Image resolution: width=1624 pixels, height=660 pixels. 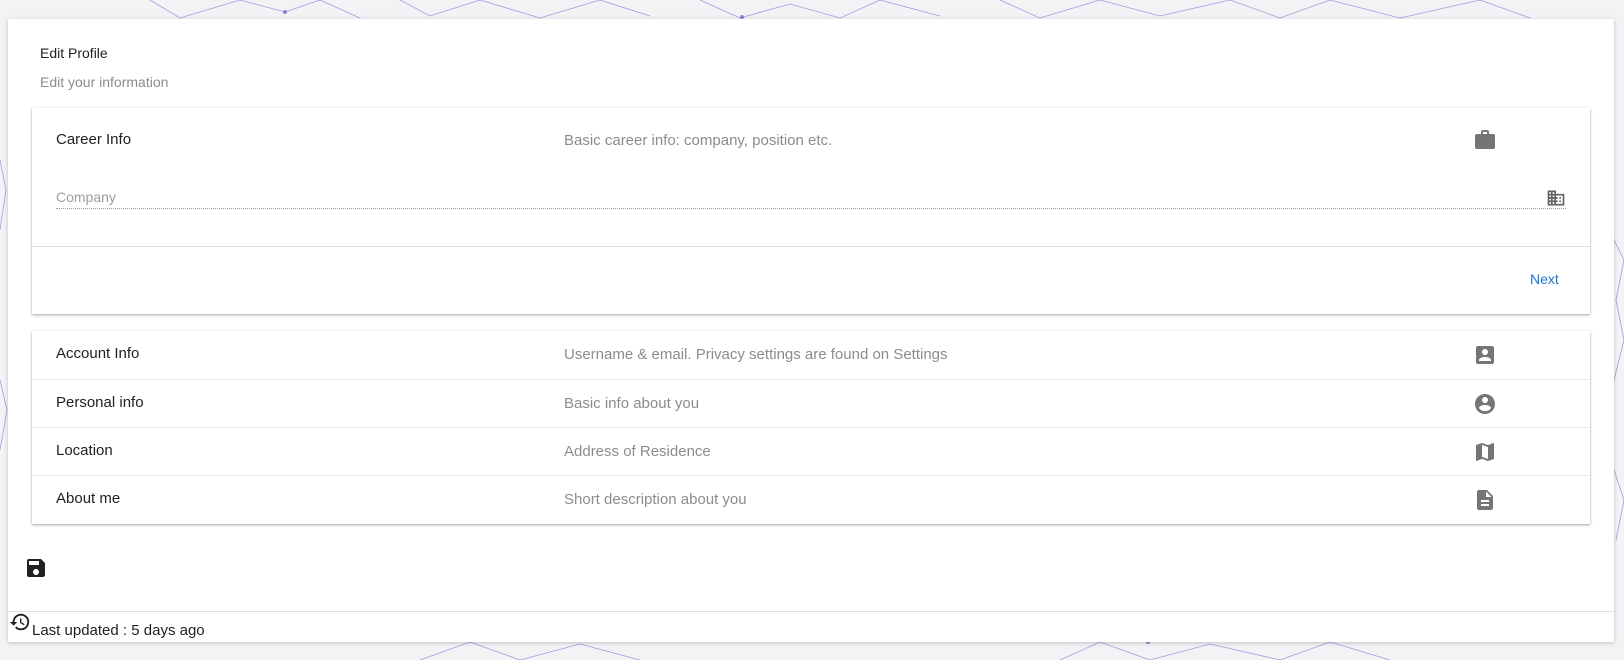 What do you see at coordinates (811, 403) in the screenshot?
I see `section-personal-info: Personal info Basic info about you` at bounding box center [811, 403].